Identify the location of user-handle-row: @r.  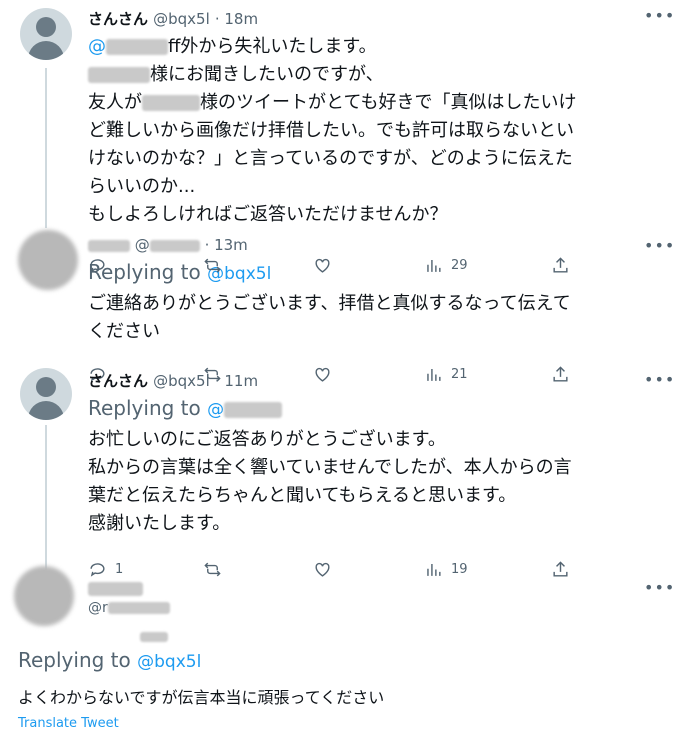
(129, 608).